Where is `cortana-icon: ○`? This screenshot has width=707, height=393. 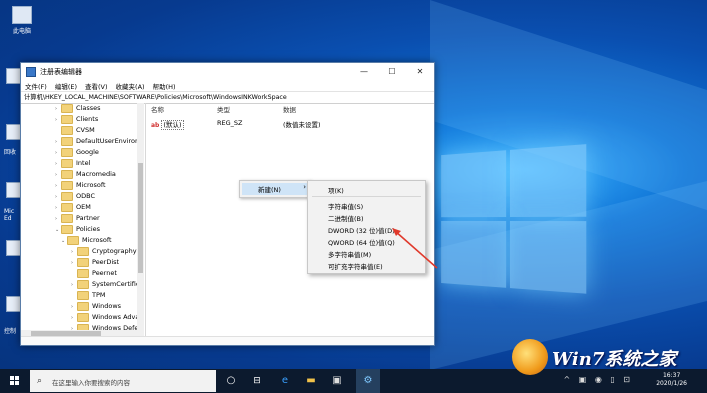 cortana-icon: ○ is located at coordinates (231, 381).